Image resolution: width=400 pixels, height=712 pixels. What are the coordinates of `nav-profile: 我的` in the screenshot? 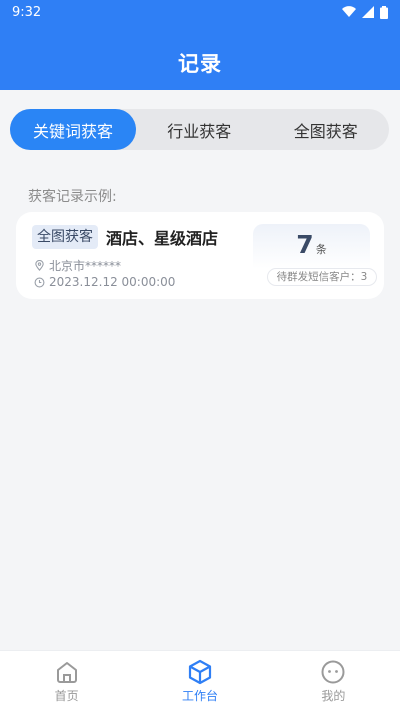 It's located at (333, 681).